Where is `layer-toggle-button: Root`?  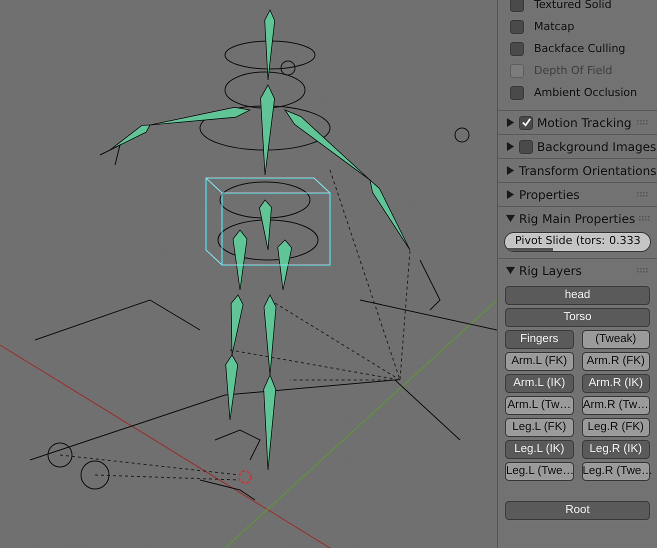
layer-toggle-button: Root is located at coordinates (577, 510).